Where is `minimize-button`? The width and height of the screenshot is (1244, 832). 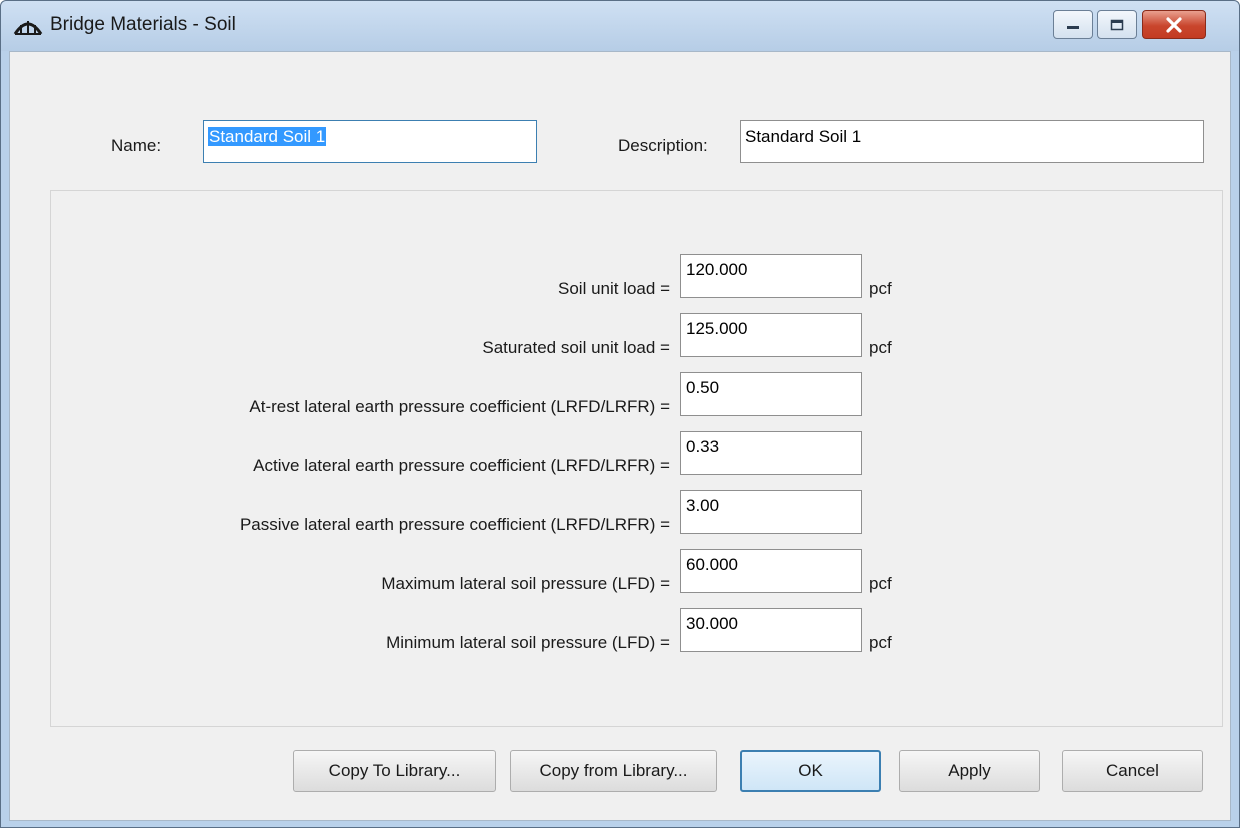
minimize-button is located at coordinates (1073, 24).